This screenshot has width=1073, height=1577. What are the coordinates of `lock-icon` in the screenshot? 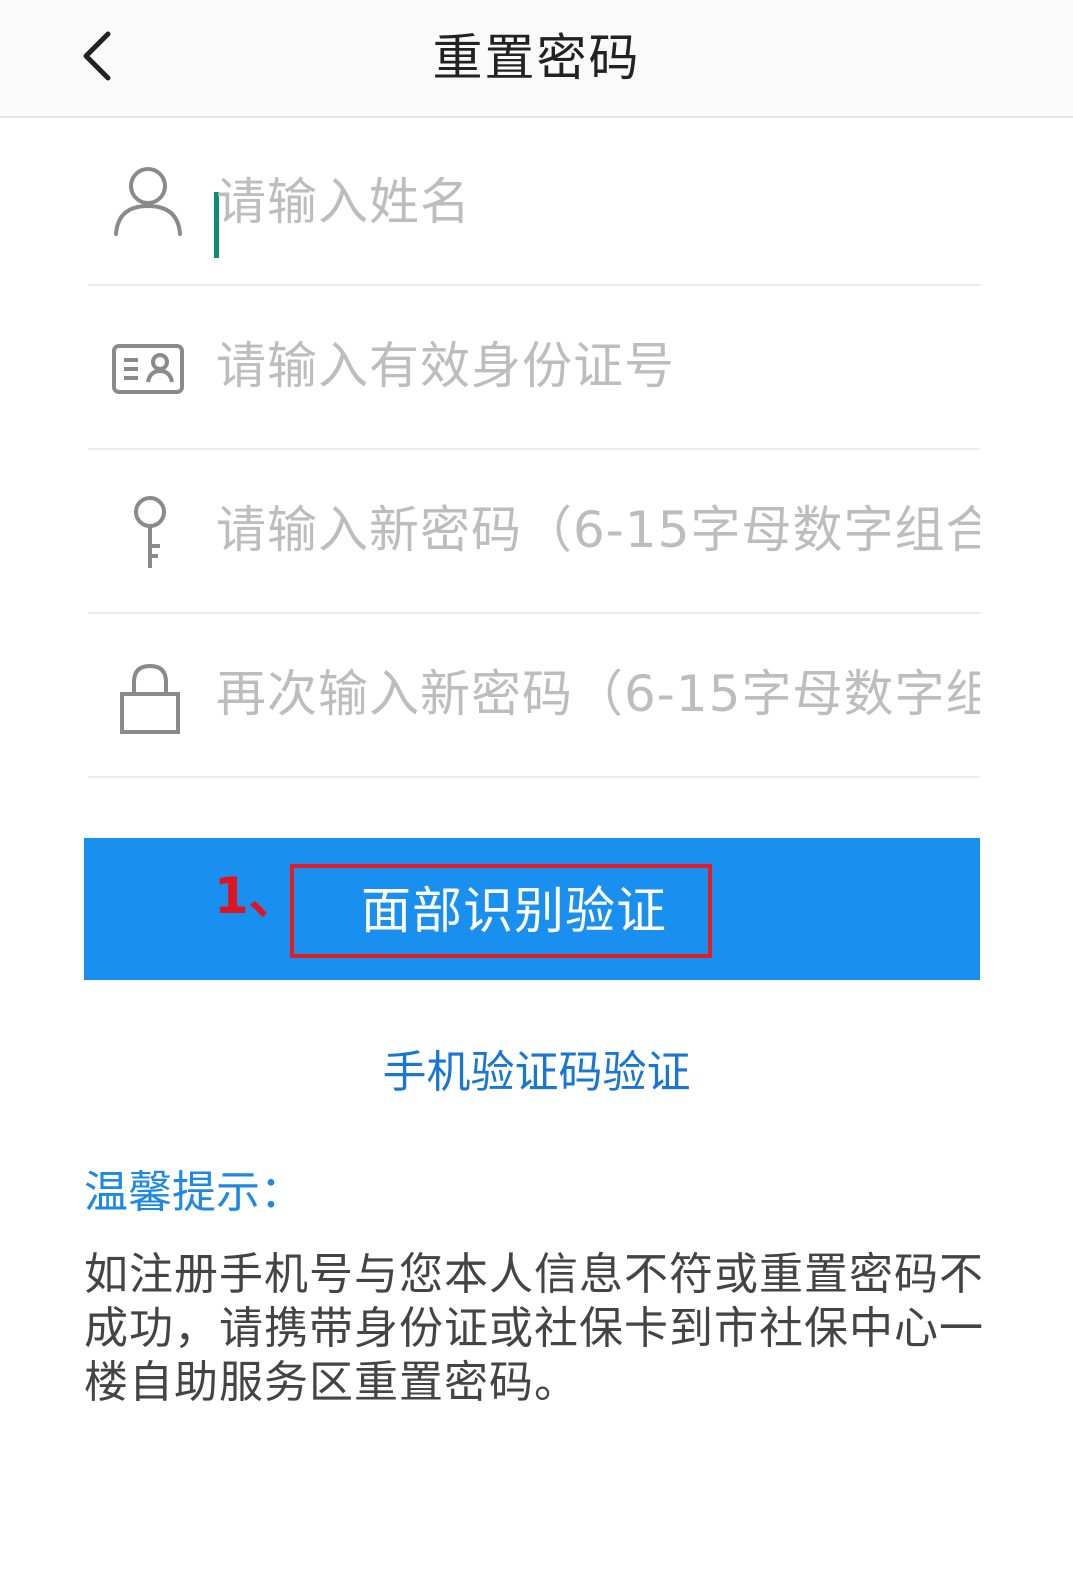 It's located at (150, 698).